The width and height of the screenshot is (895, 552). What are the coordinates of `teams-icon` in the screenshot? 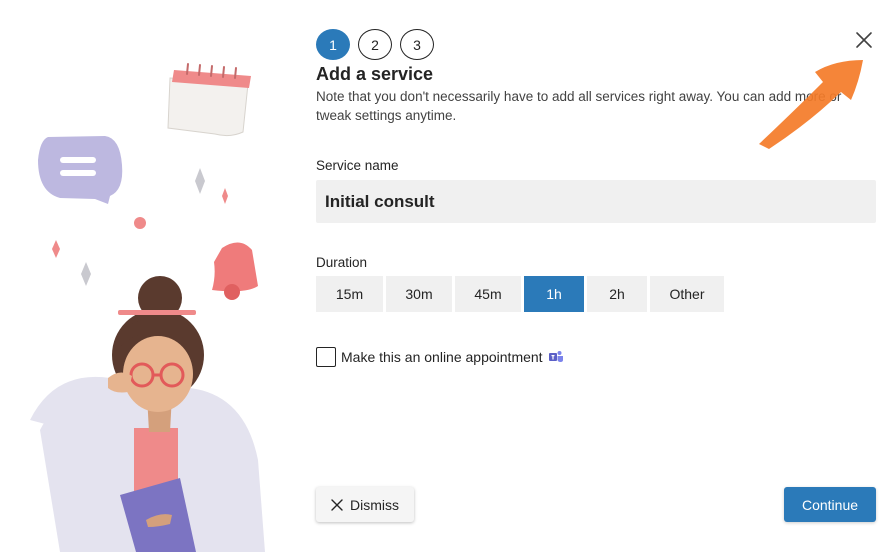 It's located at (555, 356).